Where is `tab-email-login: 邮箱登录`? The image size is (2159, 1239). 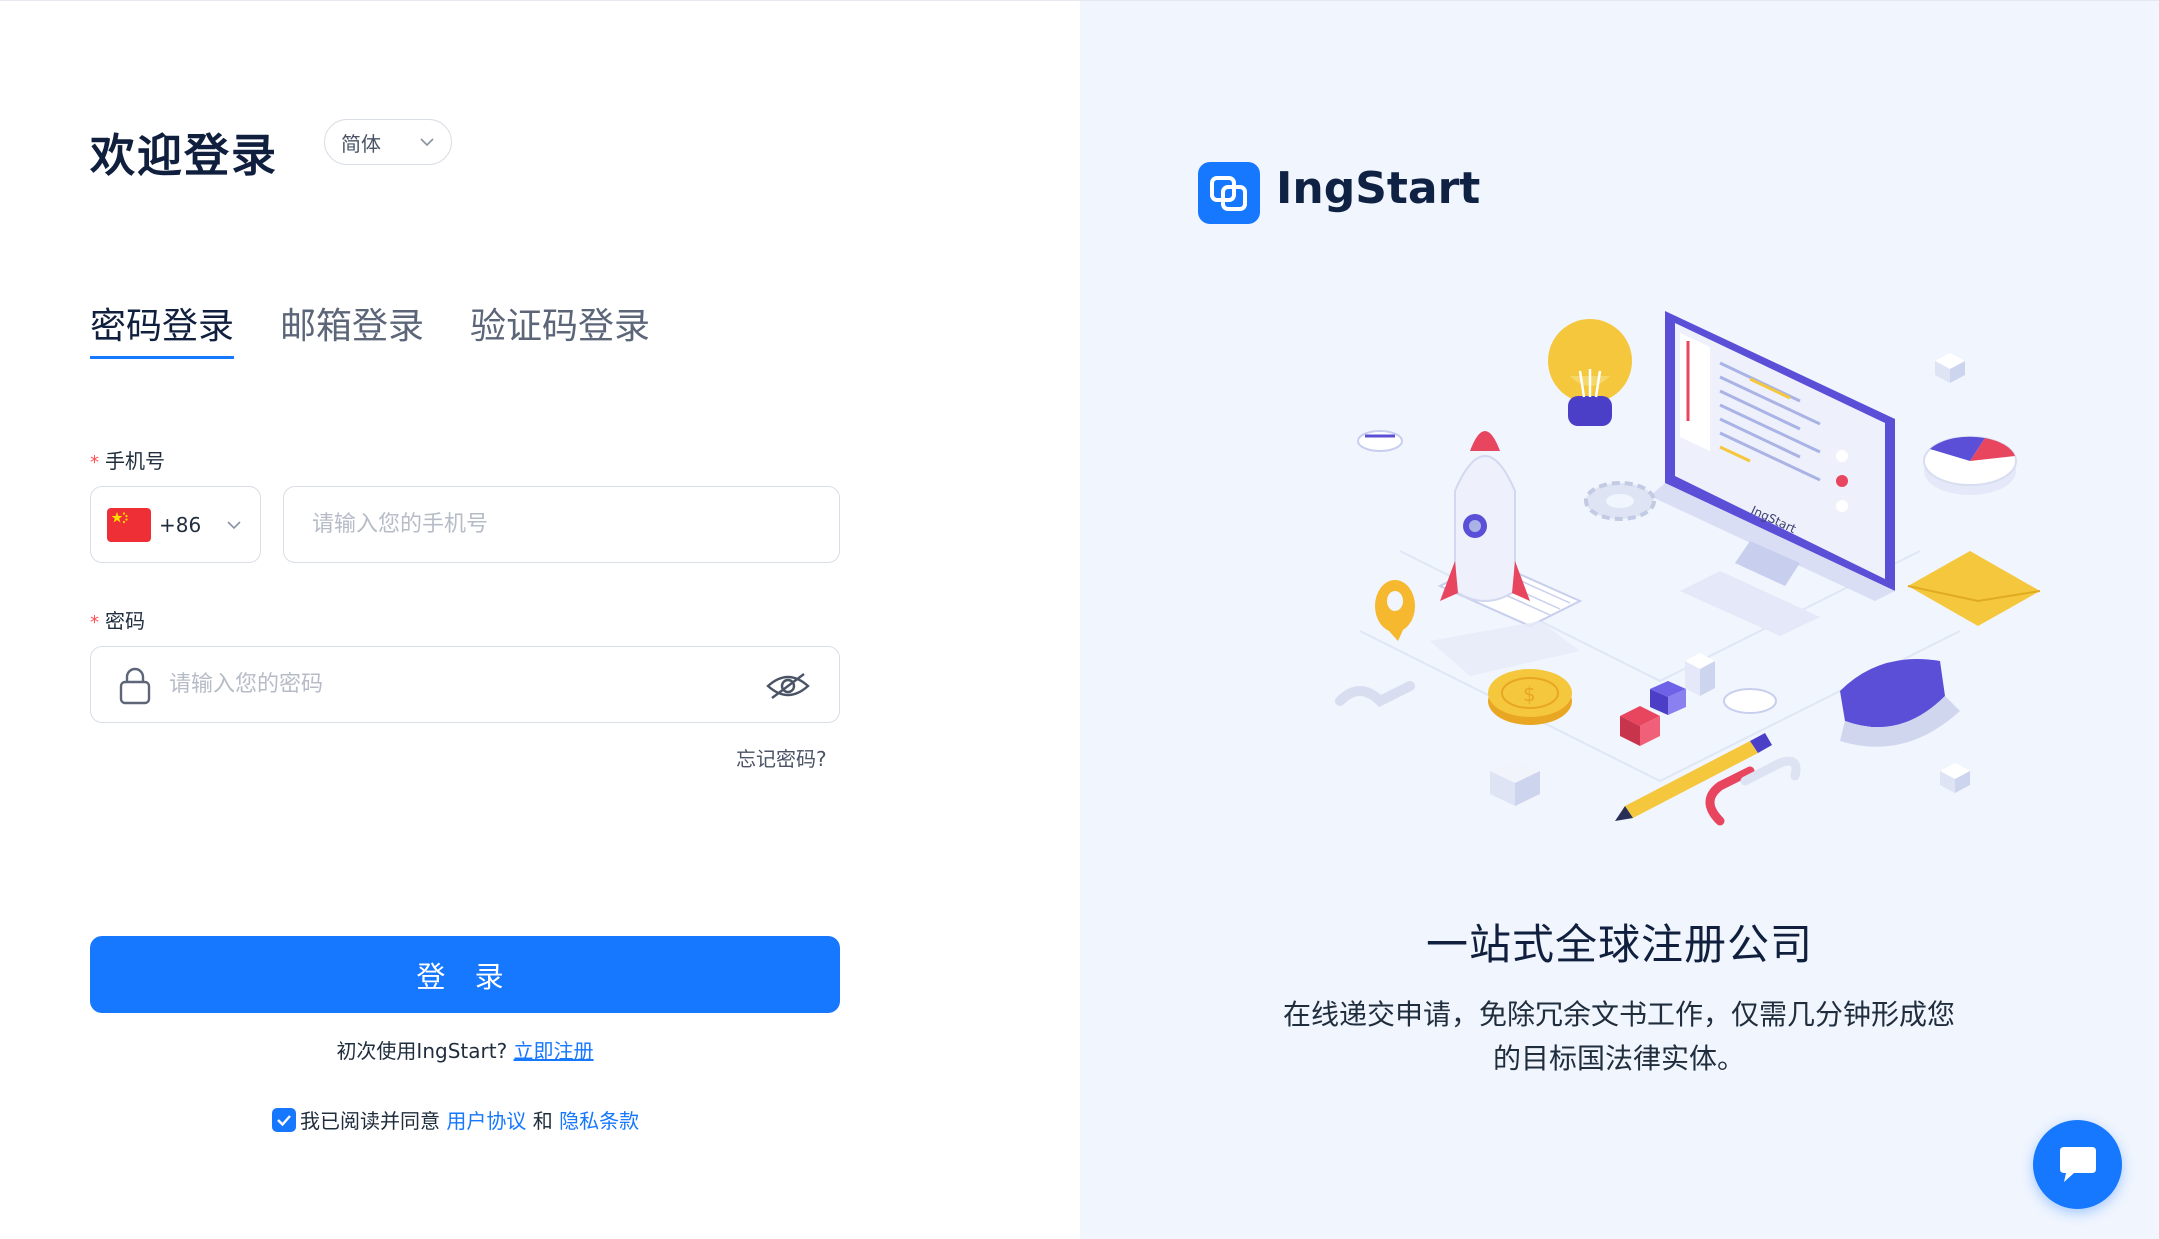
tab-email-login: 邮箱登录 is located at coordinates (352, 327).